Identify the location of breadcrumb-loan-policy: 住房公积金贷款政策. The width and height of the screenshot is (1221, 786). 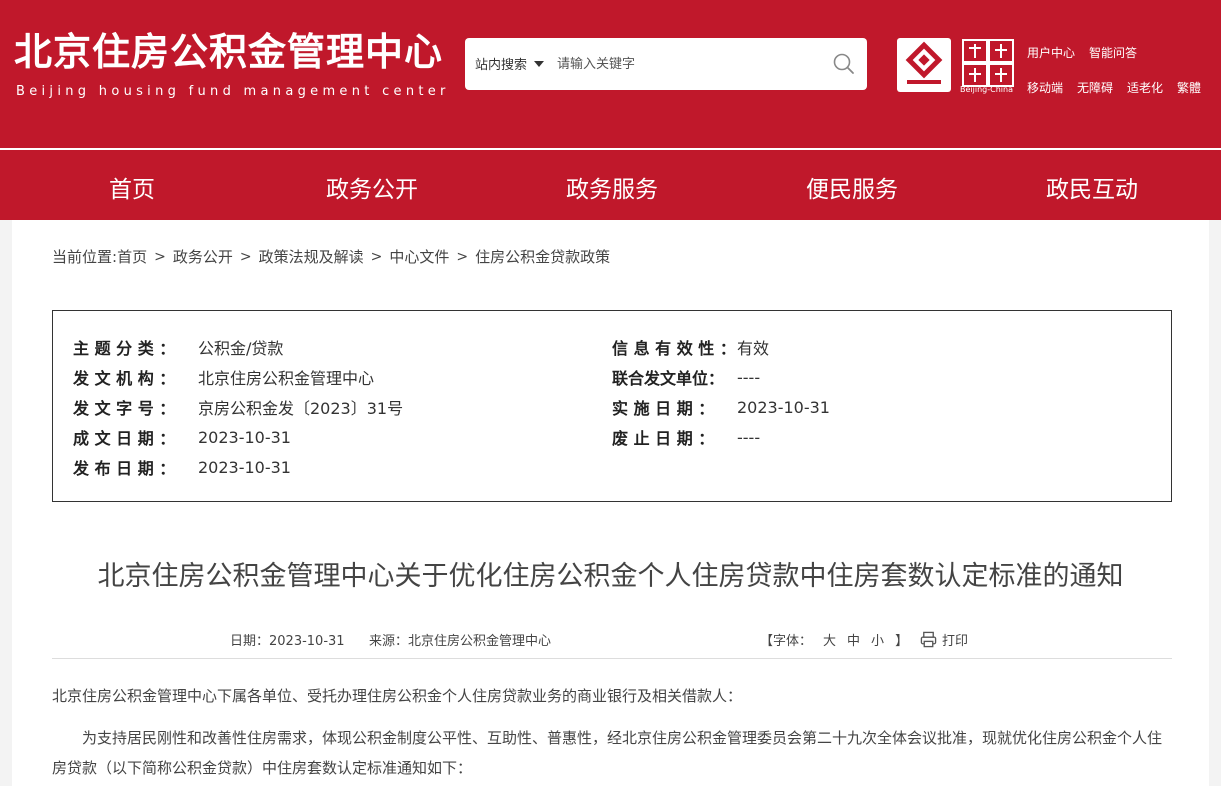
(542, 256).